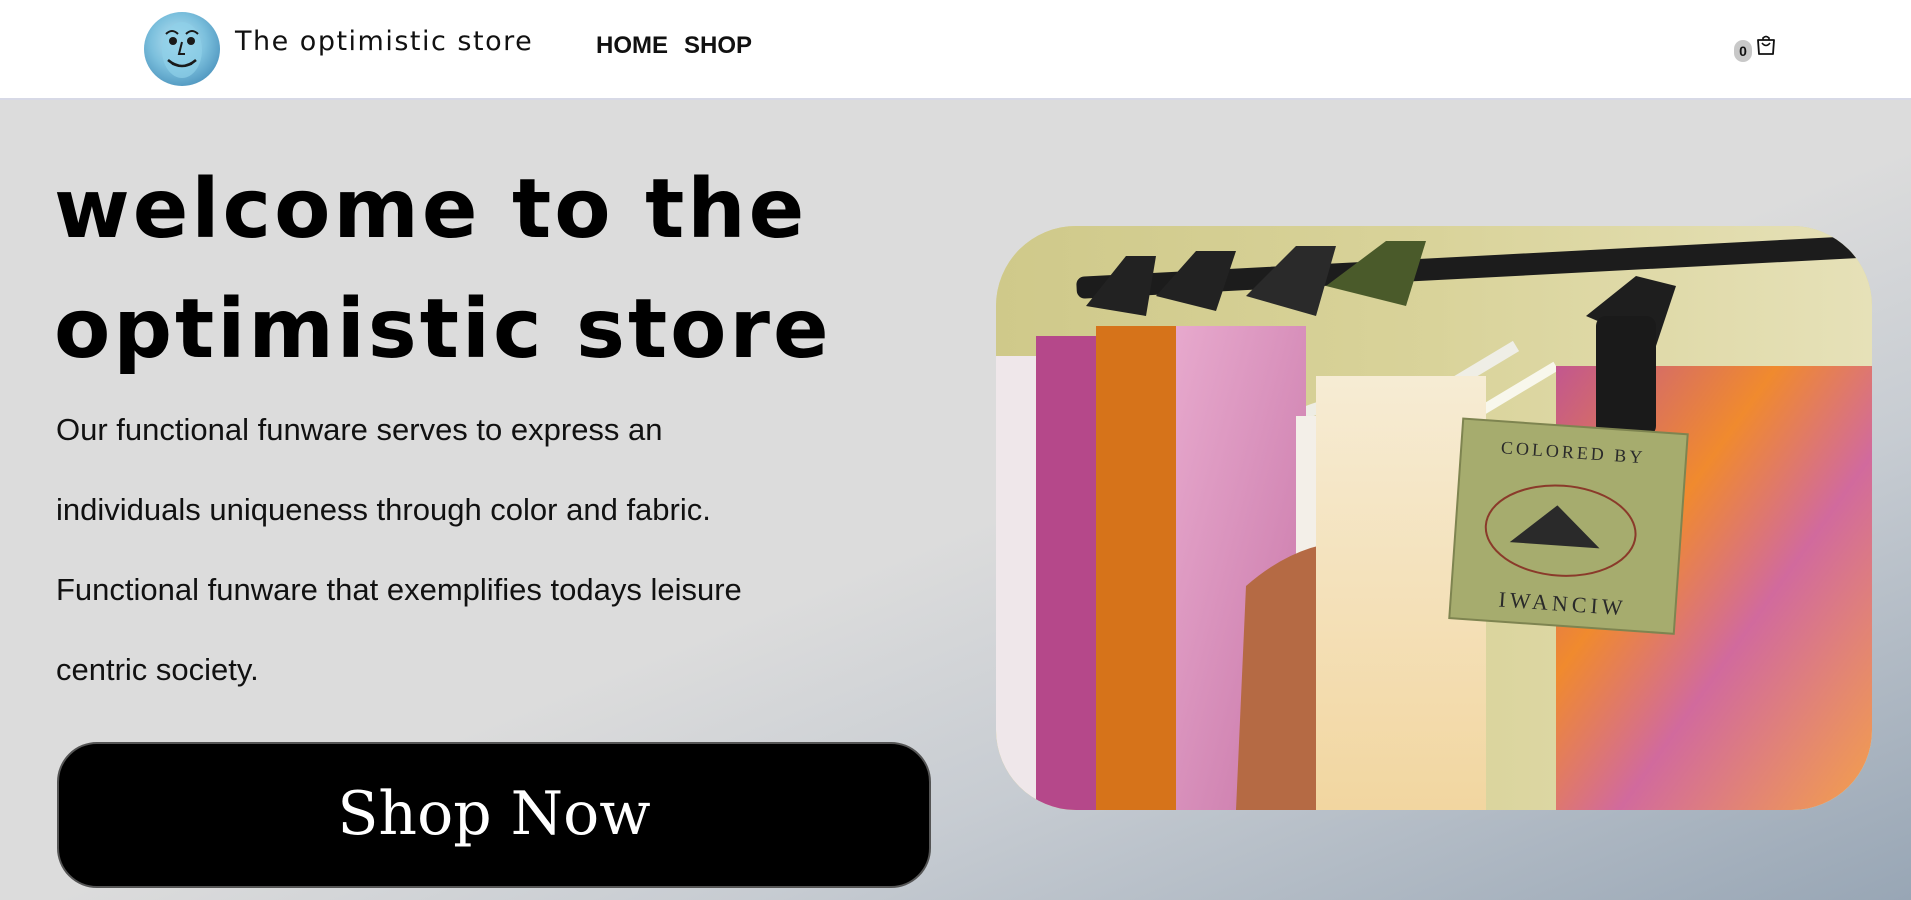  Describe the element at coordinates (431, 209) in the screenshot. I see `headline-line-1: welcome to the` at that location.